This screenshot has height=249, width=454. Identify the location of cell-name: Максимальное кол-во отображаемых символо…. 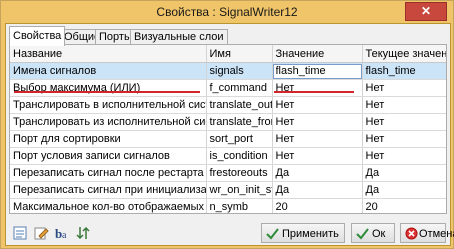
(108, 205).